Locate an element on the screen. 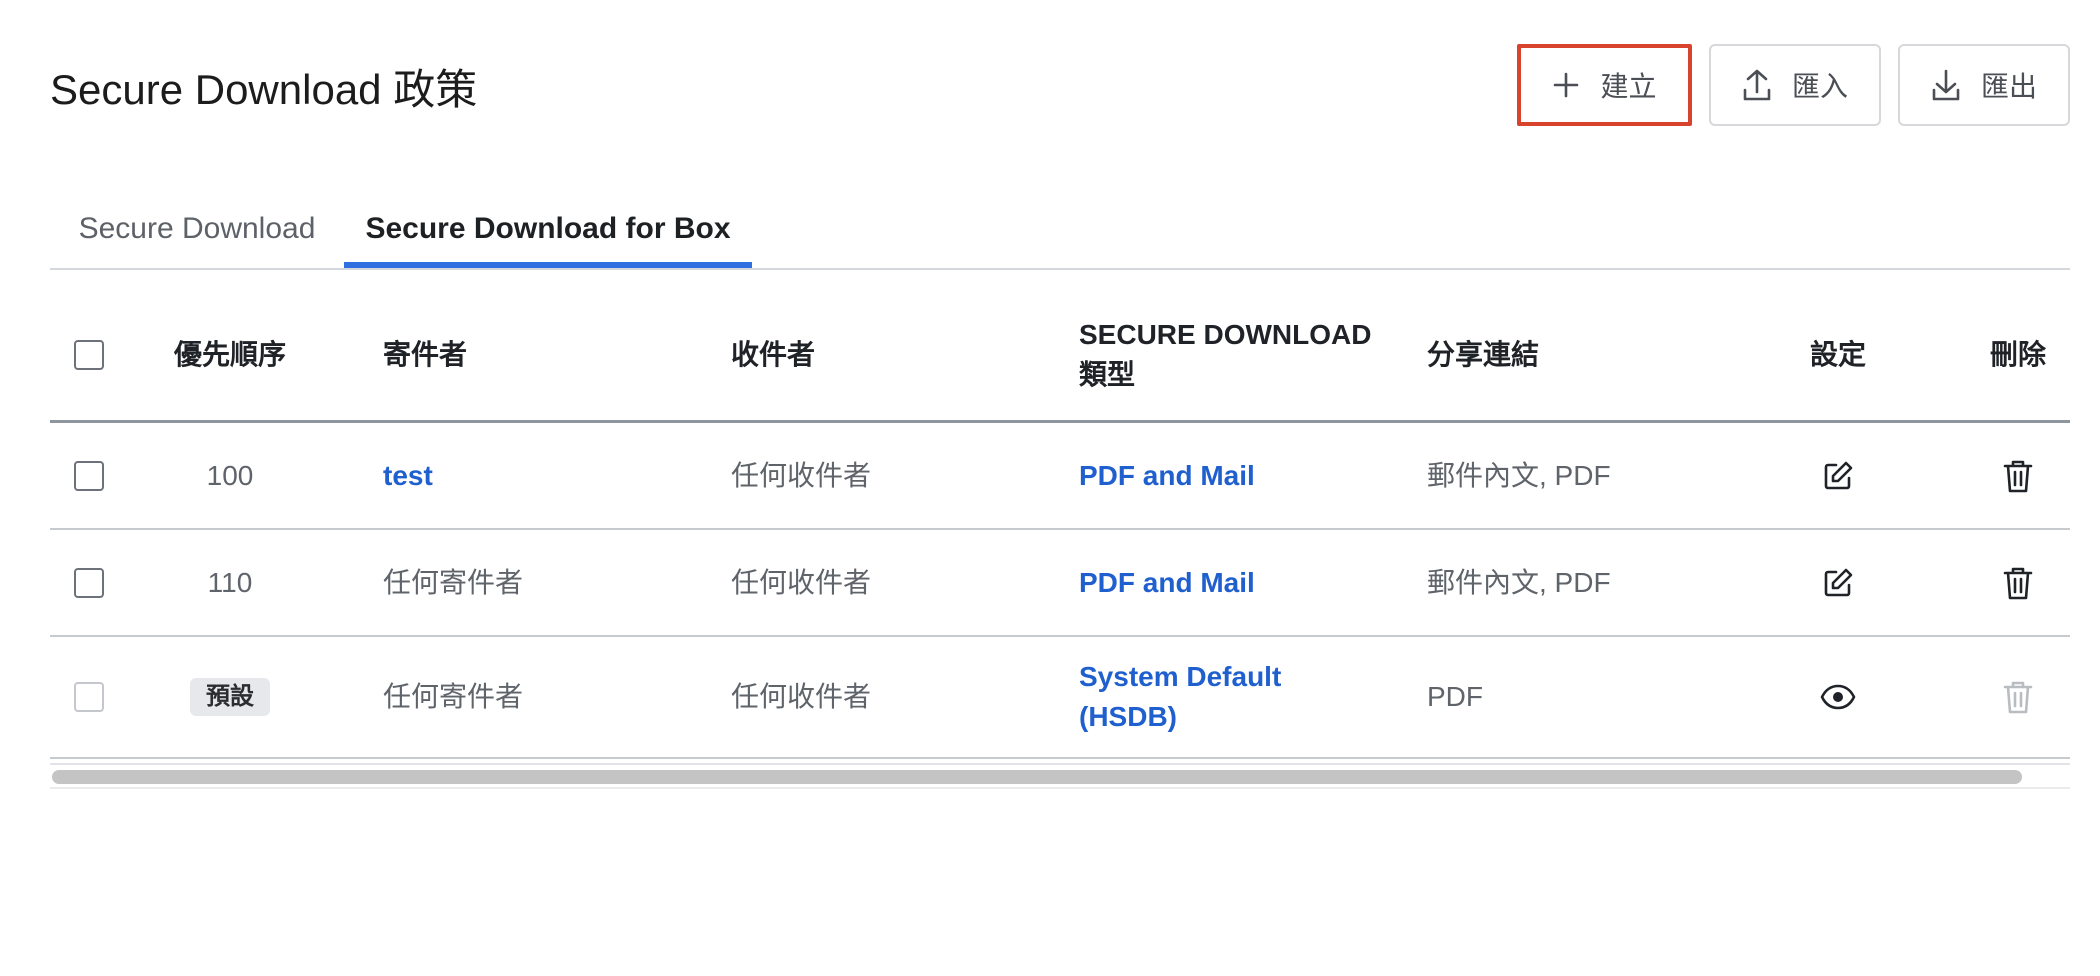 This screenshot has width=2100, height=976. page-title: Secure Download 政策 is located at coordinates (264, 89).